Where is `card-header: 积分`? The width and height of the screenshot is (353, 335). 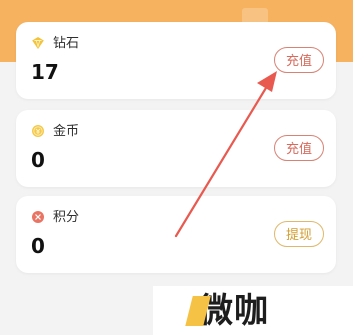
card-header: 积分 is located at coordinates (55, 217).